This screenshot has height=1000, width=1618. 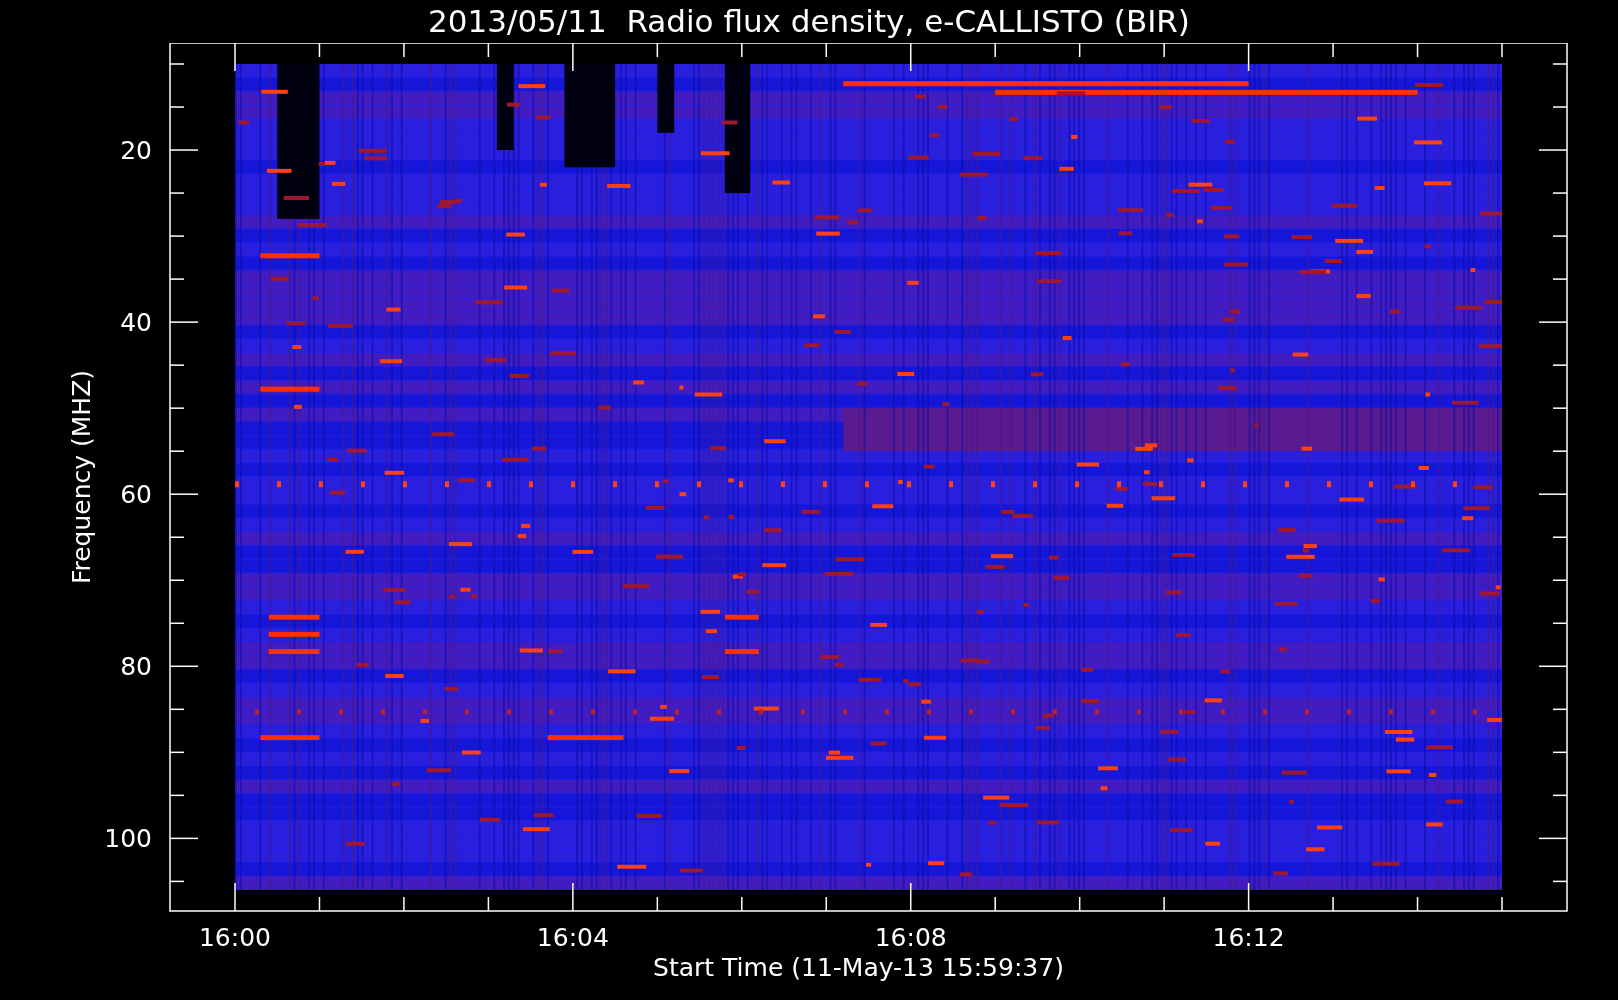 I want to click on x-tick-label: 16:00, so click(x=235, y=937).